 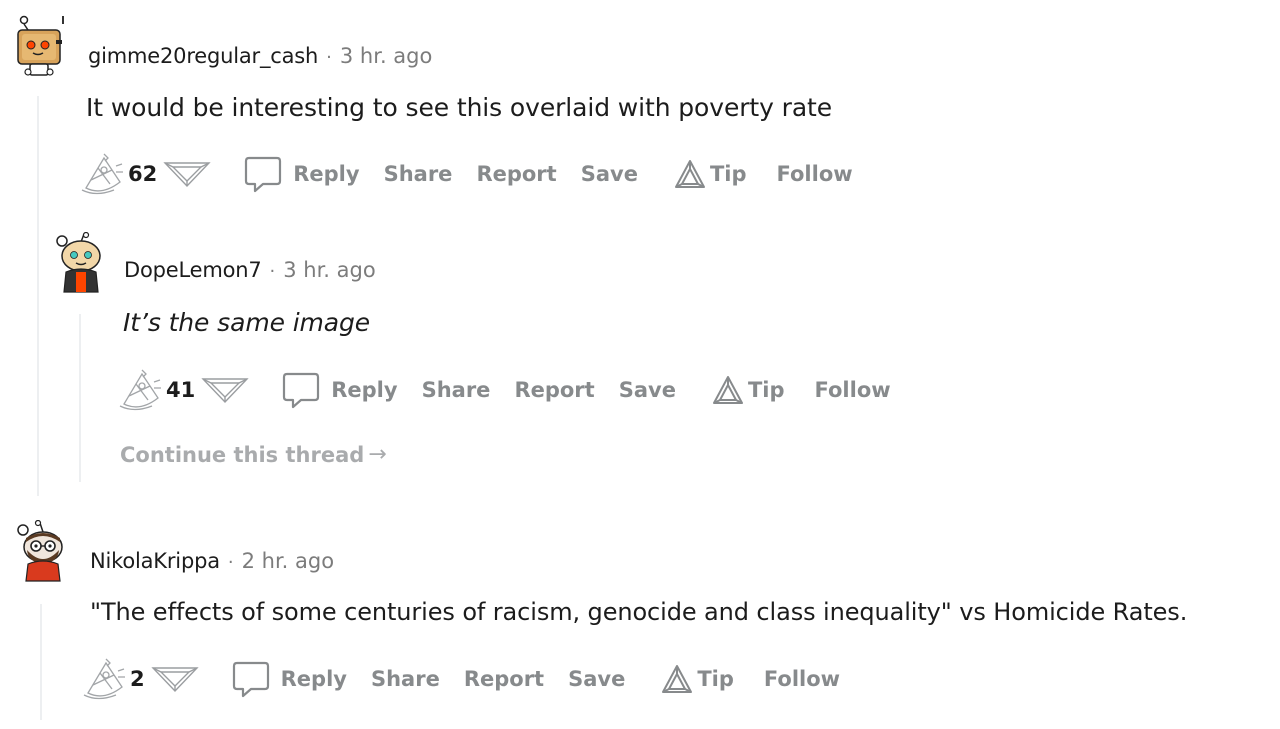 What do you see at coordinates (288, 561) in the screenshot?
I see `timestamp: 2 hr. ago` at bounding box center [288, 561].